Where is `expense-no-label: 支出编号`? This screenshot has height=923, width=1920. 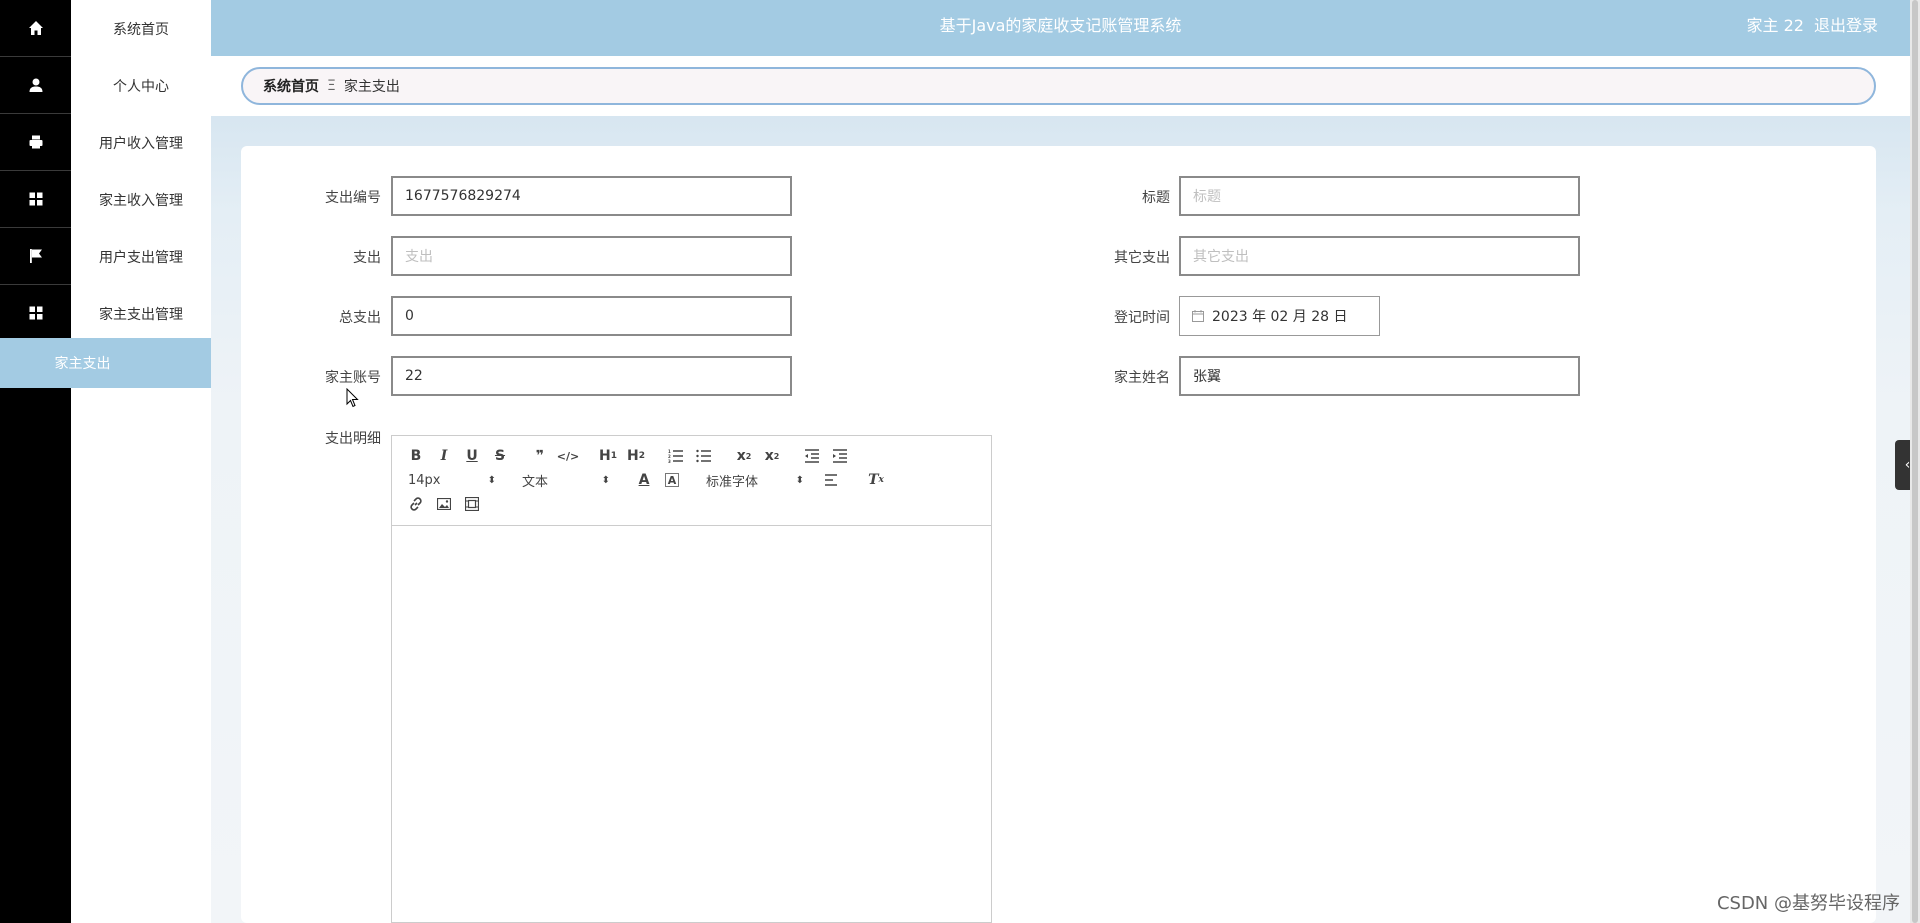 expense-no-label: 支出编号 is located at coordinates (353, 198).